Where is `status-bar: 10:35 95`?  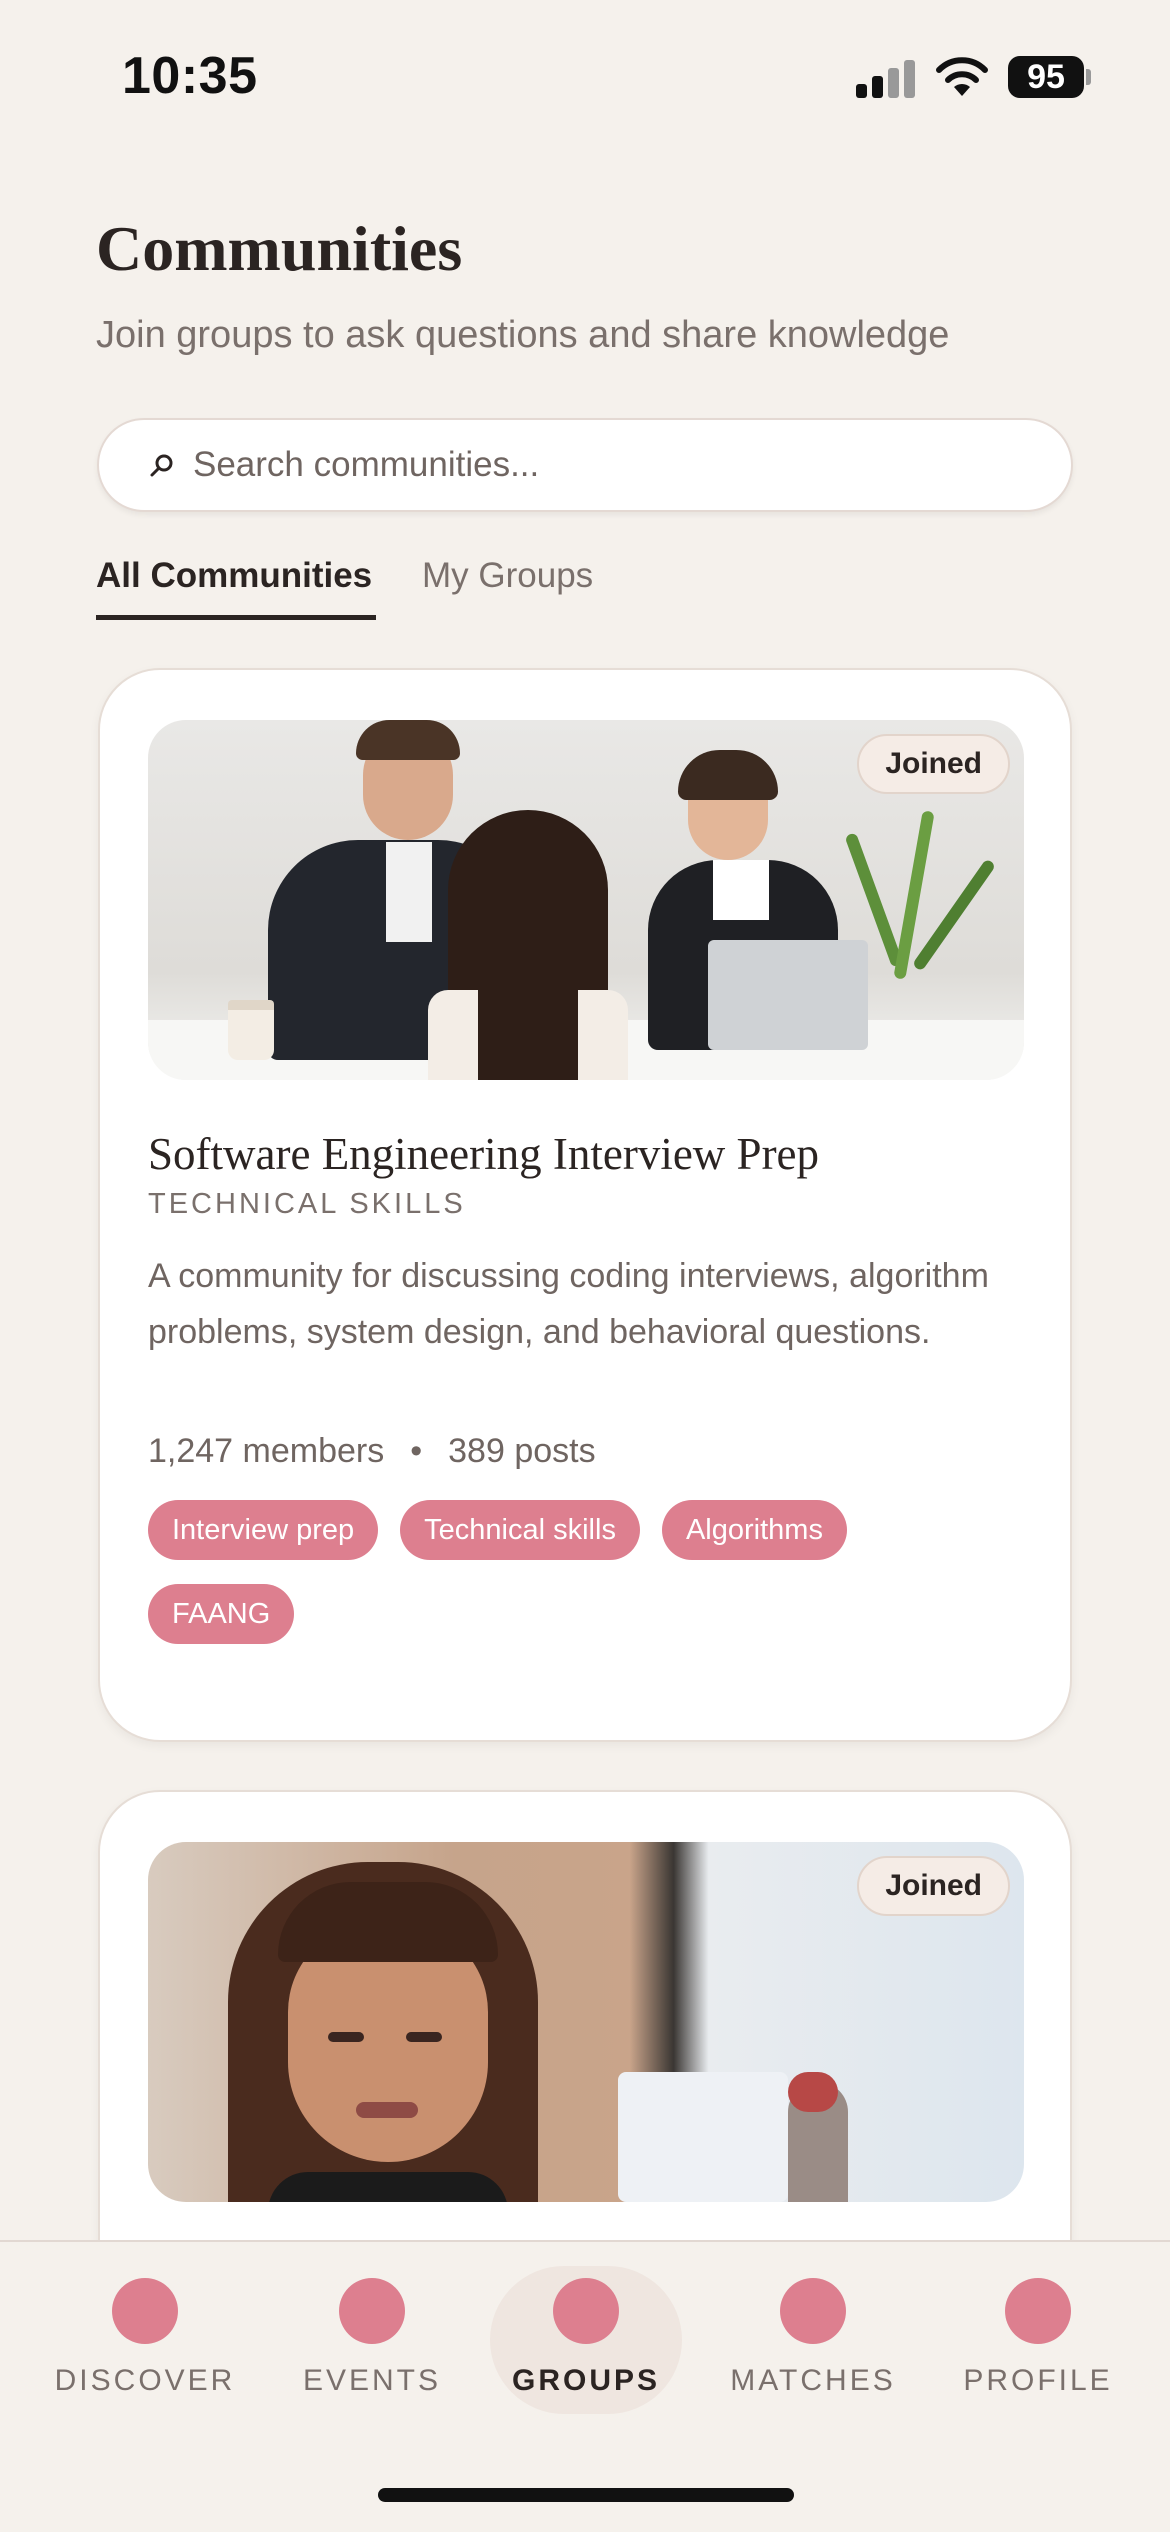
status-bar: 10:35 95 is located at coordinates (585, 75).